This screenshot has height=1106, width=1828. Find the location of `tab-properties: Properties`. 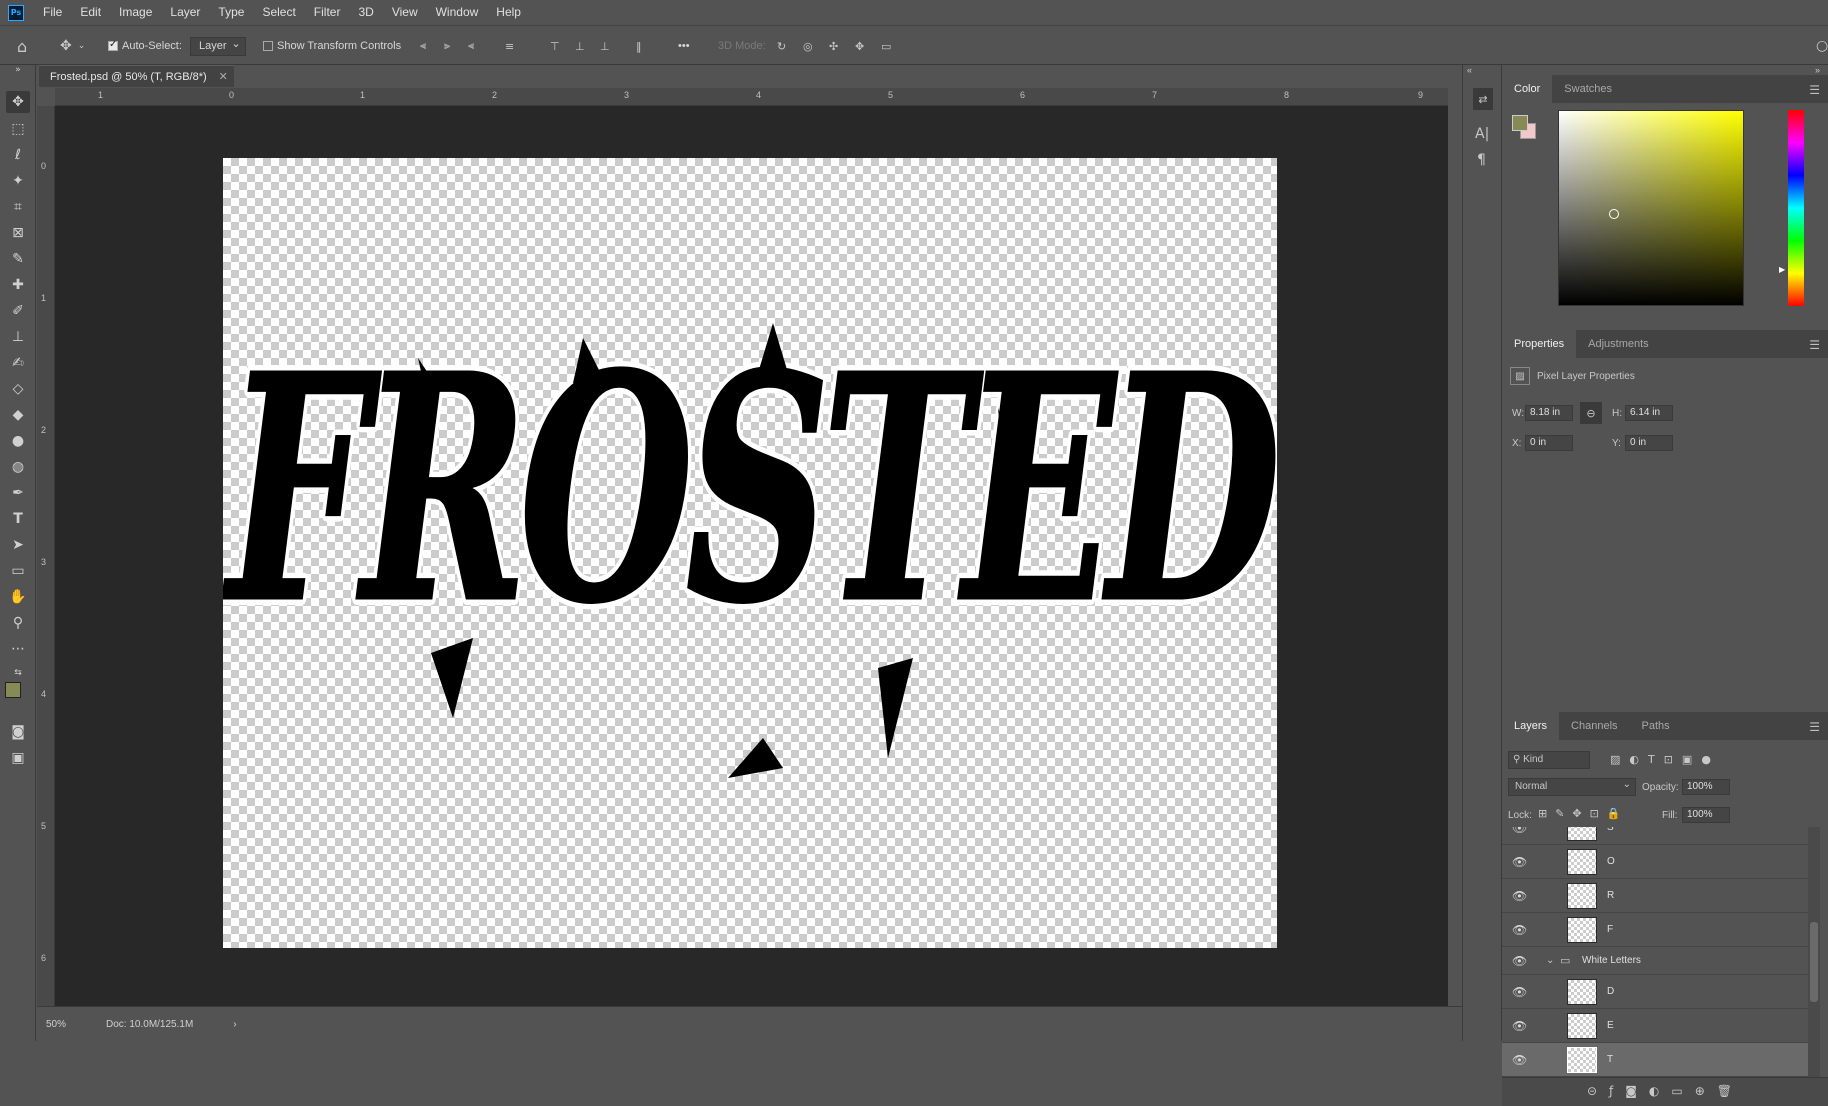

tab-properties: Properties is located at coordinates (1539, 344).